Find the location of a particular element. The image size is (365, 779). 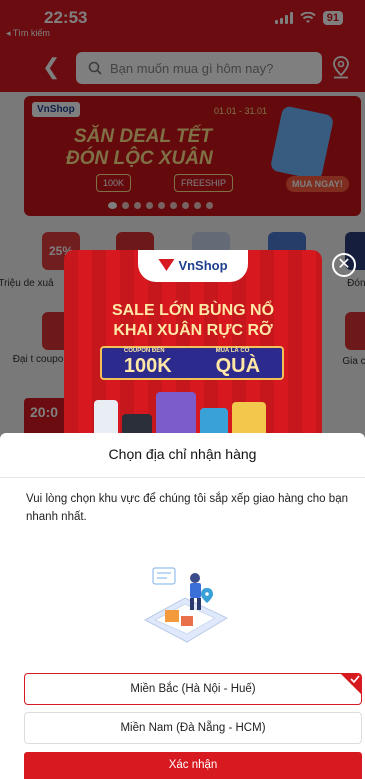

region-option-north: Miền Bắc (Hà Nội - Huế) is located at coordinates (193, 689).